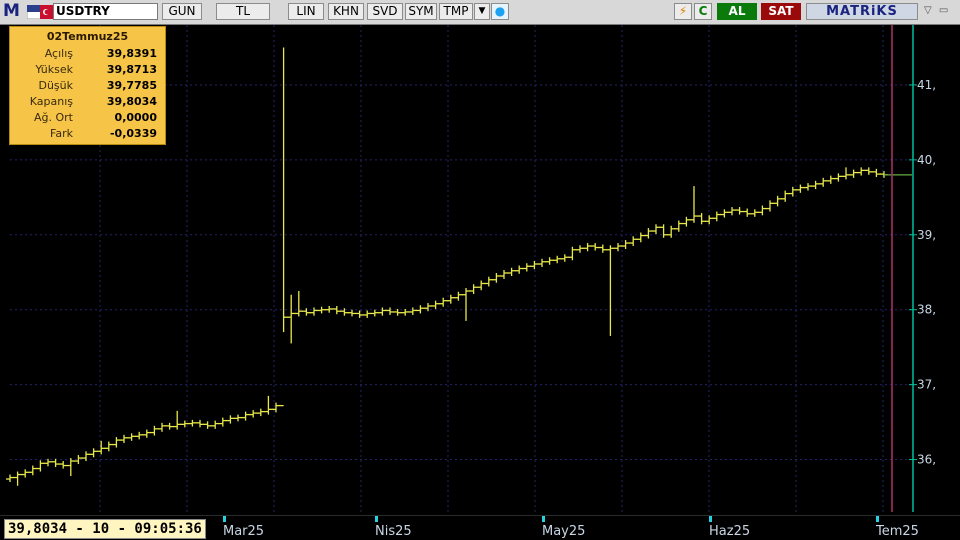 This screenshot has width=960, height=540. I want to click on triangle-down-icon: ▼, so click(482, 11).